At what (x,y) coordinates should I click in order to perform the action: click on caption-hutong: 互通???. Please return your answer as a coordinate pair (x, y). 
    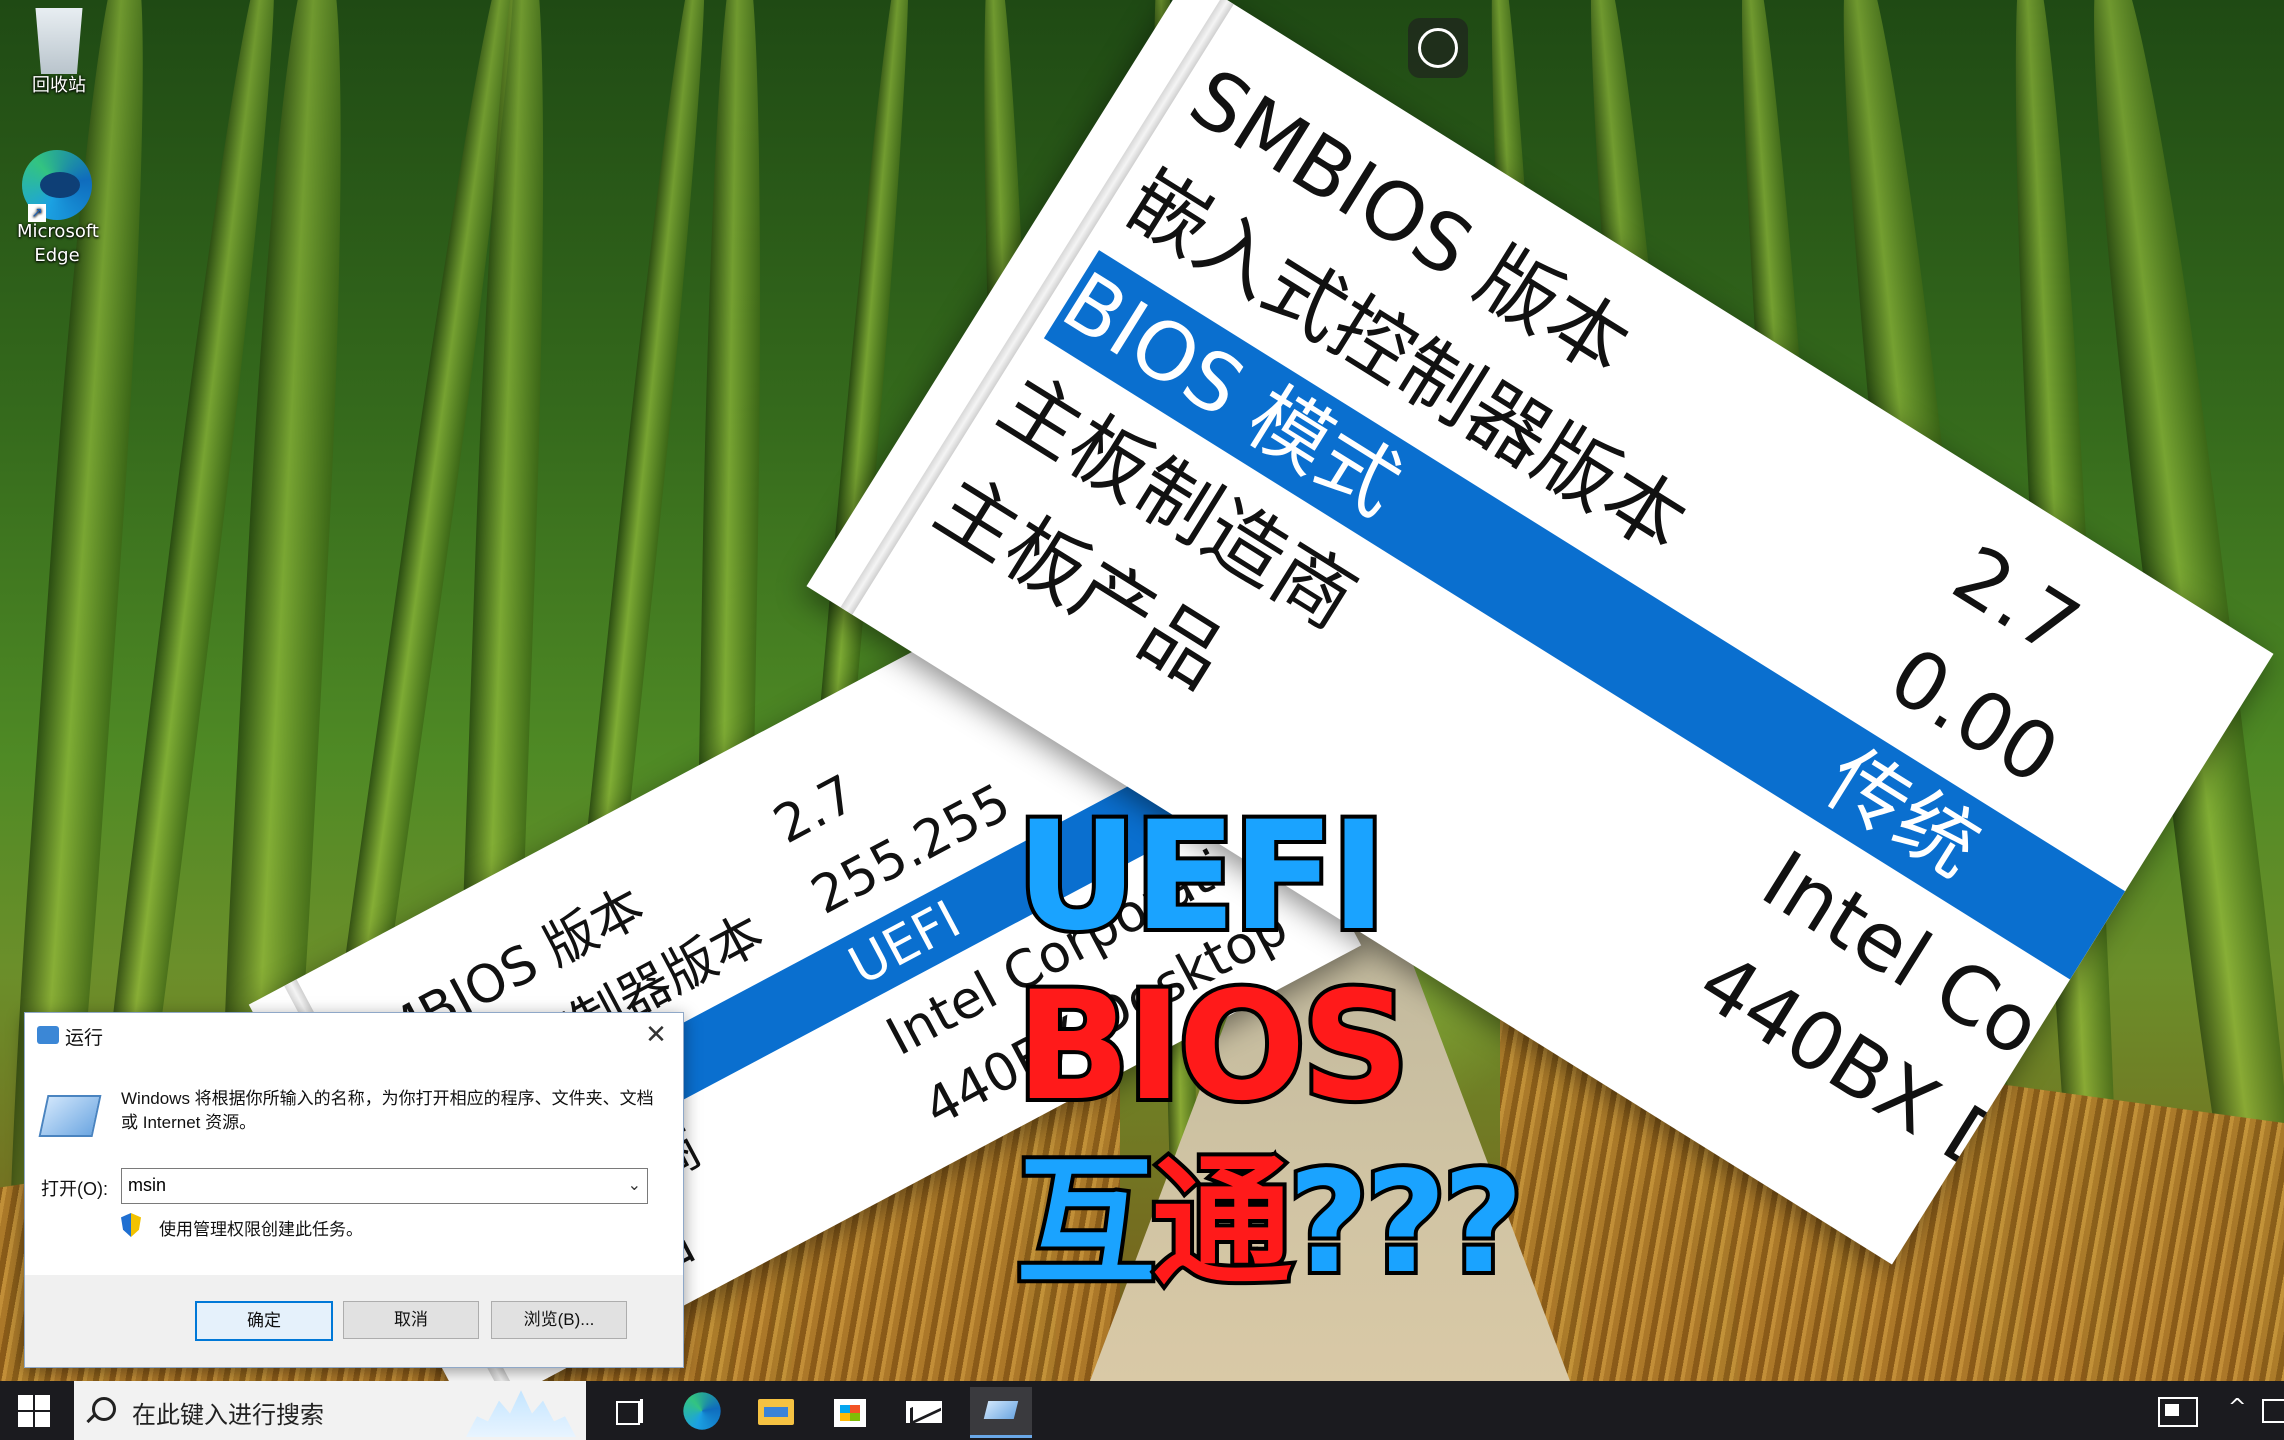
    Looking at the image, I should click on (1270, 1211).